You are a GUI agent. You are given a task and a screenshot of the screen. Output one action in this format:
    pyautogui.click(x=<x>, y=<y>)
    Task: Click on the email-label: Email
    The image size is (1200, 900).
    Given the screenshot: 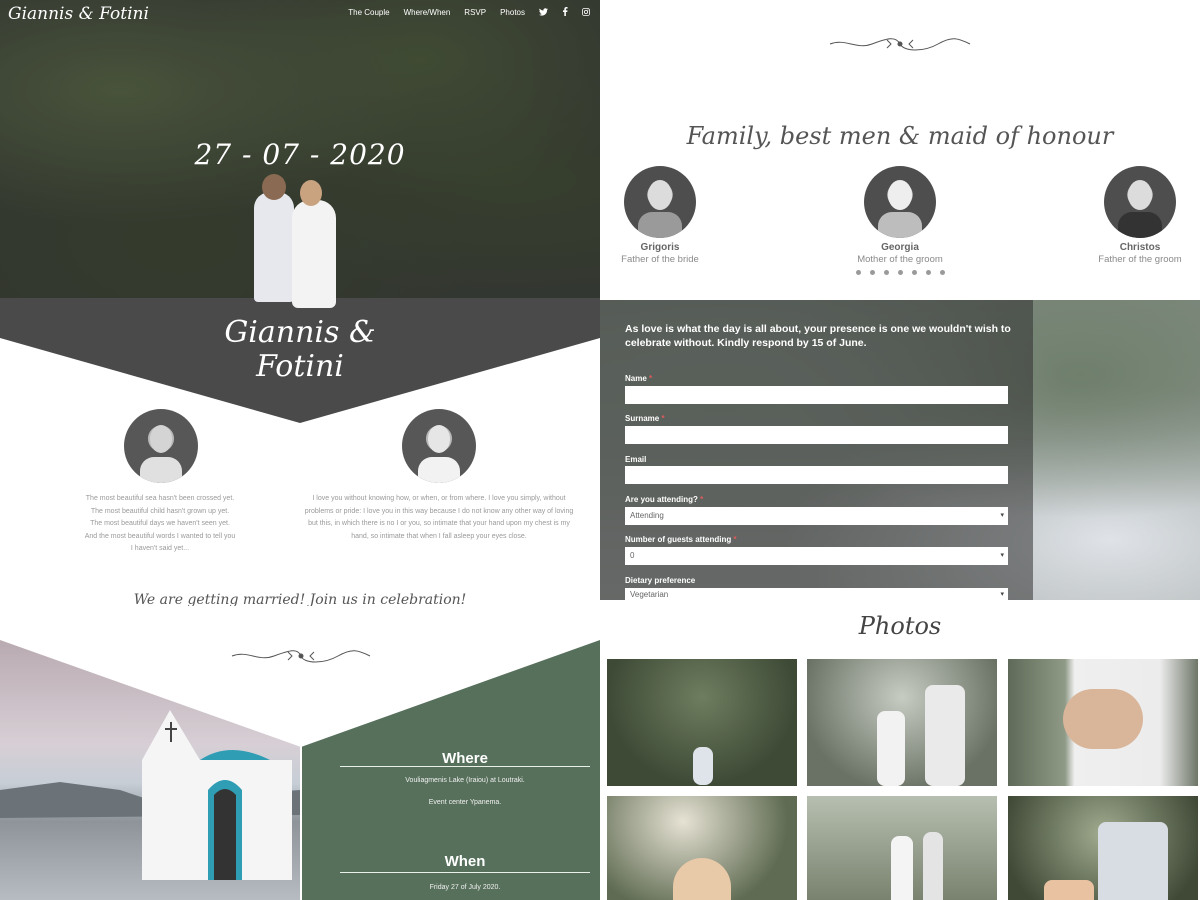 What is the action you would take?
    pyautogui.click(x=636, y=459)
    